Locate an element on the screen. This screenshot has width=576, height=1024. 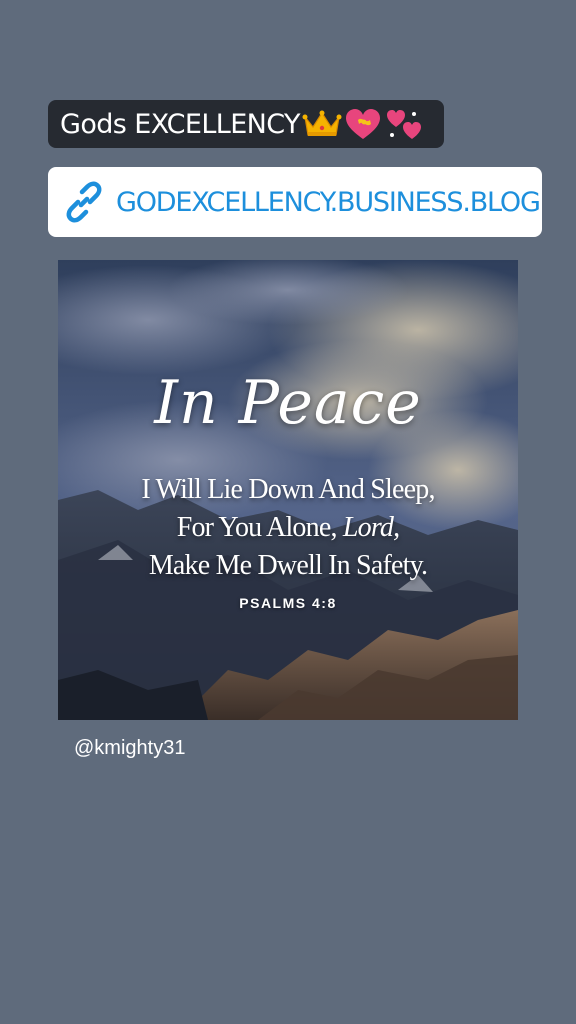
quote-line-2: For You Alone, Lord, is located at coordinates (288, 528).